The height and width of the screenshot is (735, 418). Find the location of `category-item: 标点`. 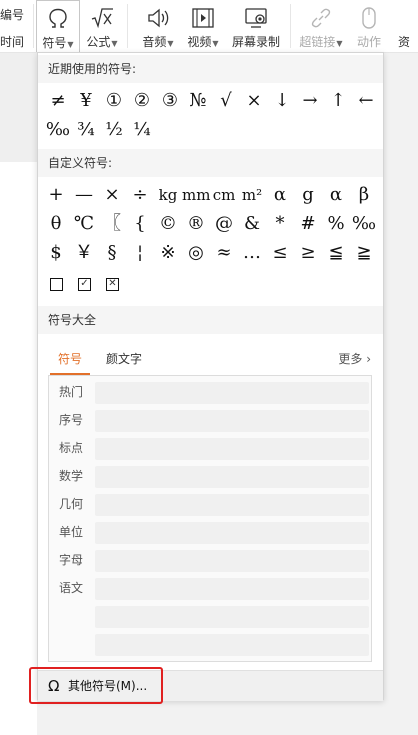

category-item: 标点 is located at coordinates (71, 447).